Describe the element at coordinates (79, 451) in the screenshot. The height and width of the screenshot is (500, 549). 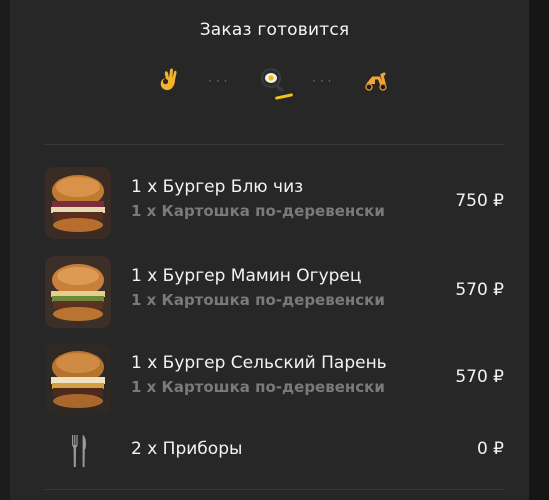
I see `fork-knife-icon` at that location.